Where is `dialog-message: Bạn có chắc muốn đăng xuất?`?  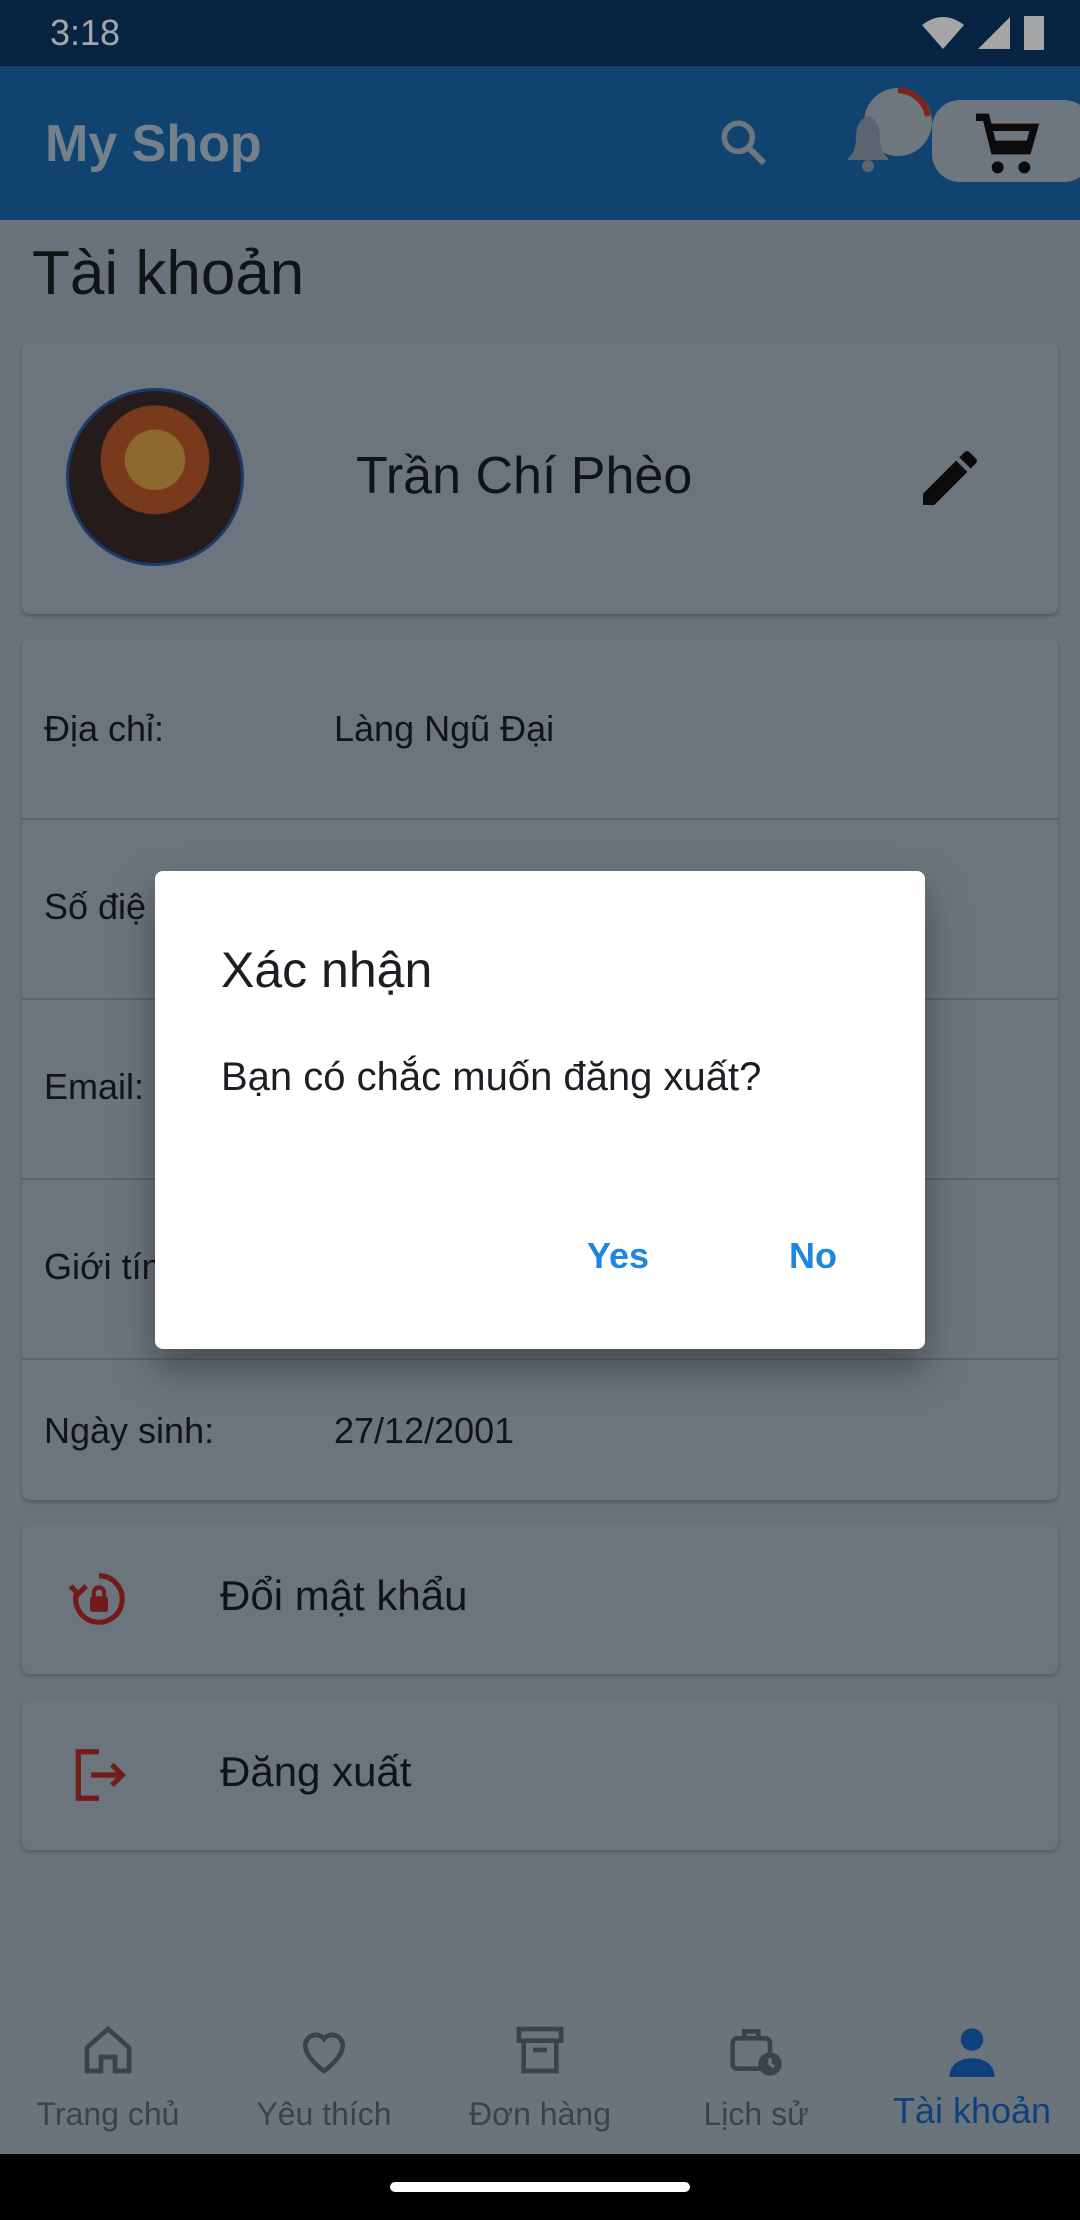
dialog-message: Bạn có chắc muốn đăng xuất? is located at coordinates (491, 1077).